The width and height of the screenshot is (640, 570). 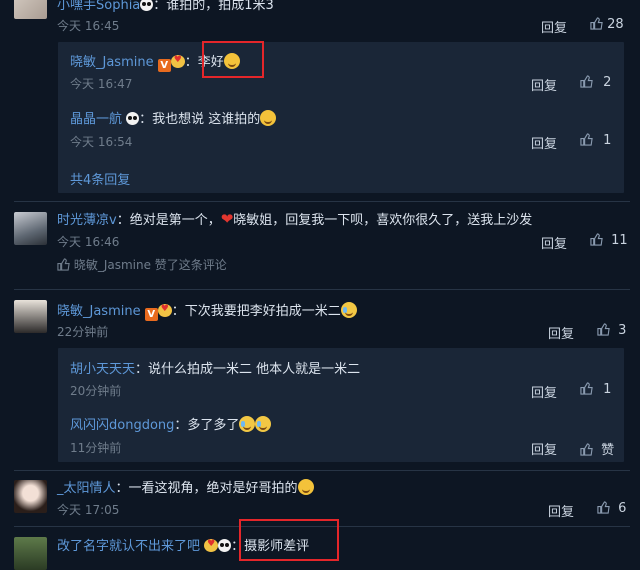 I want to click on reply-text: ：多了多了, so click(x=207, y=425).